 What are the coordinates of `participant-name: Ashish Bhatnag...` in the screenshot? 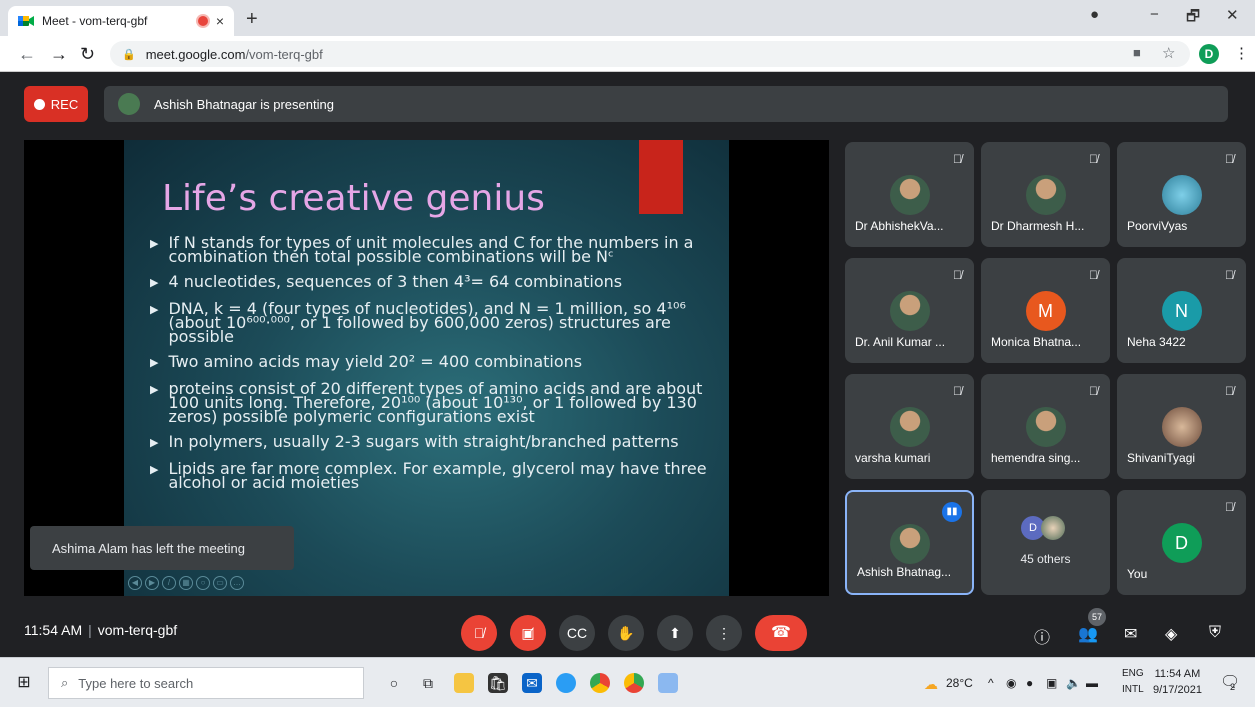 It's located at (904, 572).